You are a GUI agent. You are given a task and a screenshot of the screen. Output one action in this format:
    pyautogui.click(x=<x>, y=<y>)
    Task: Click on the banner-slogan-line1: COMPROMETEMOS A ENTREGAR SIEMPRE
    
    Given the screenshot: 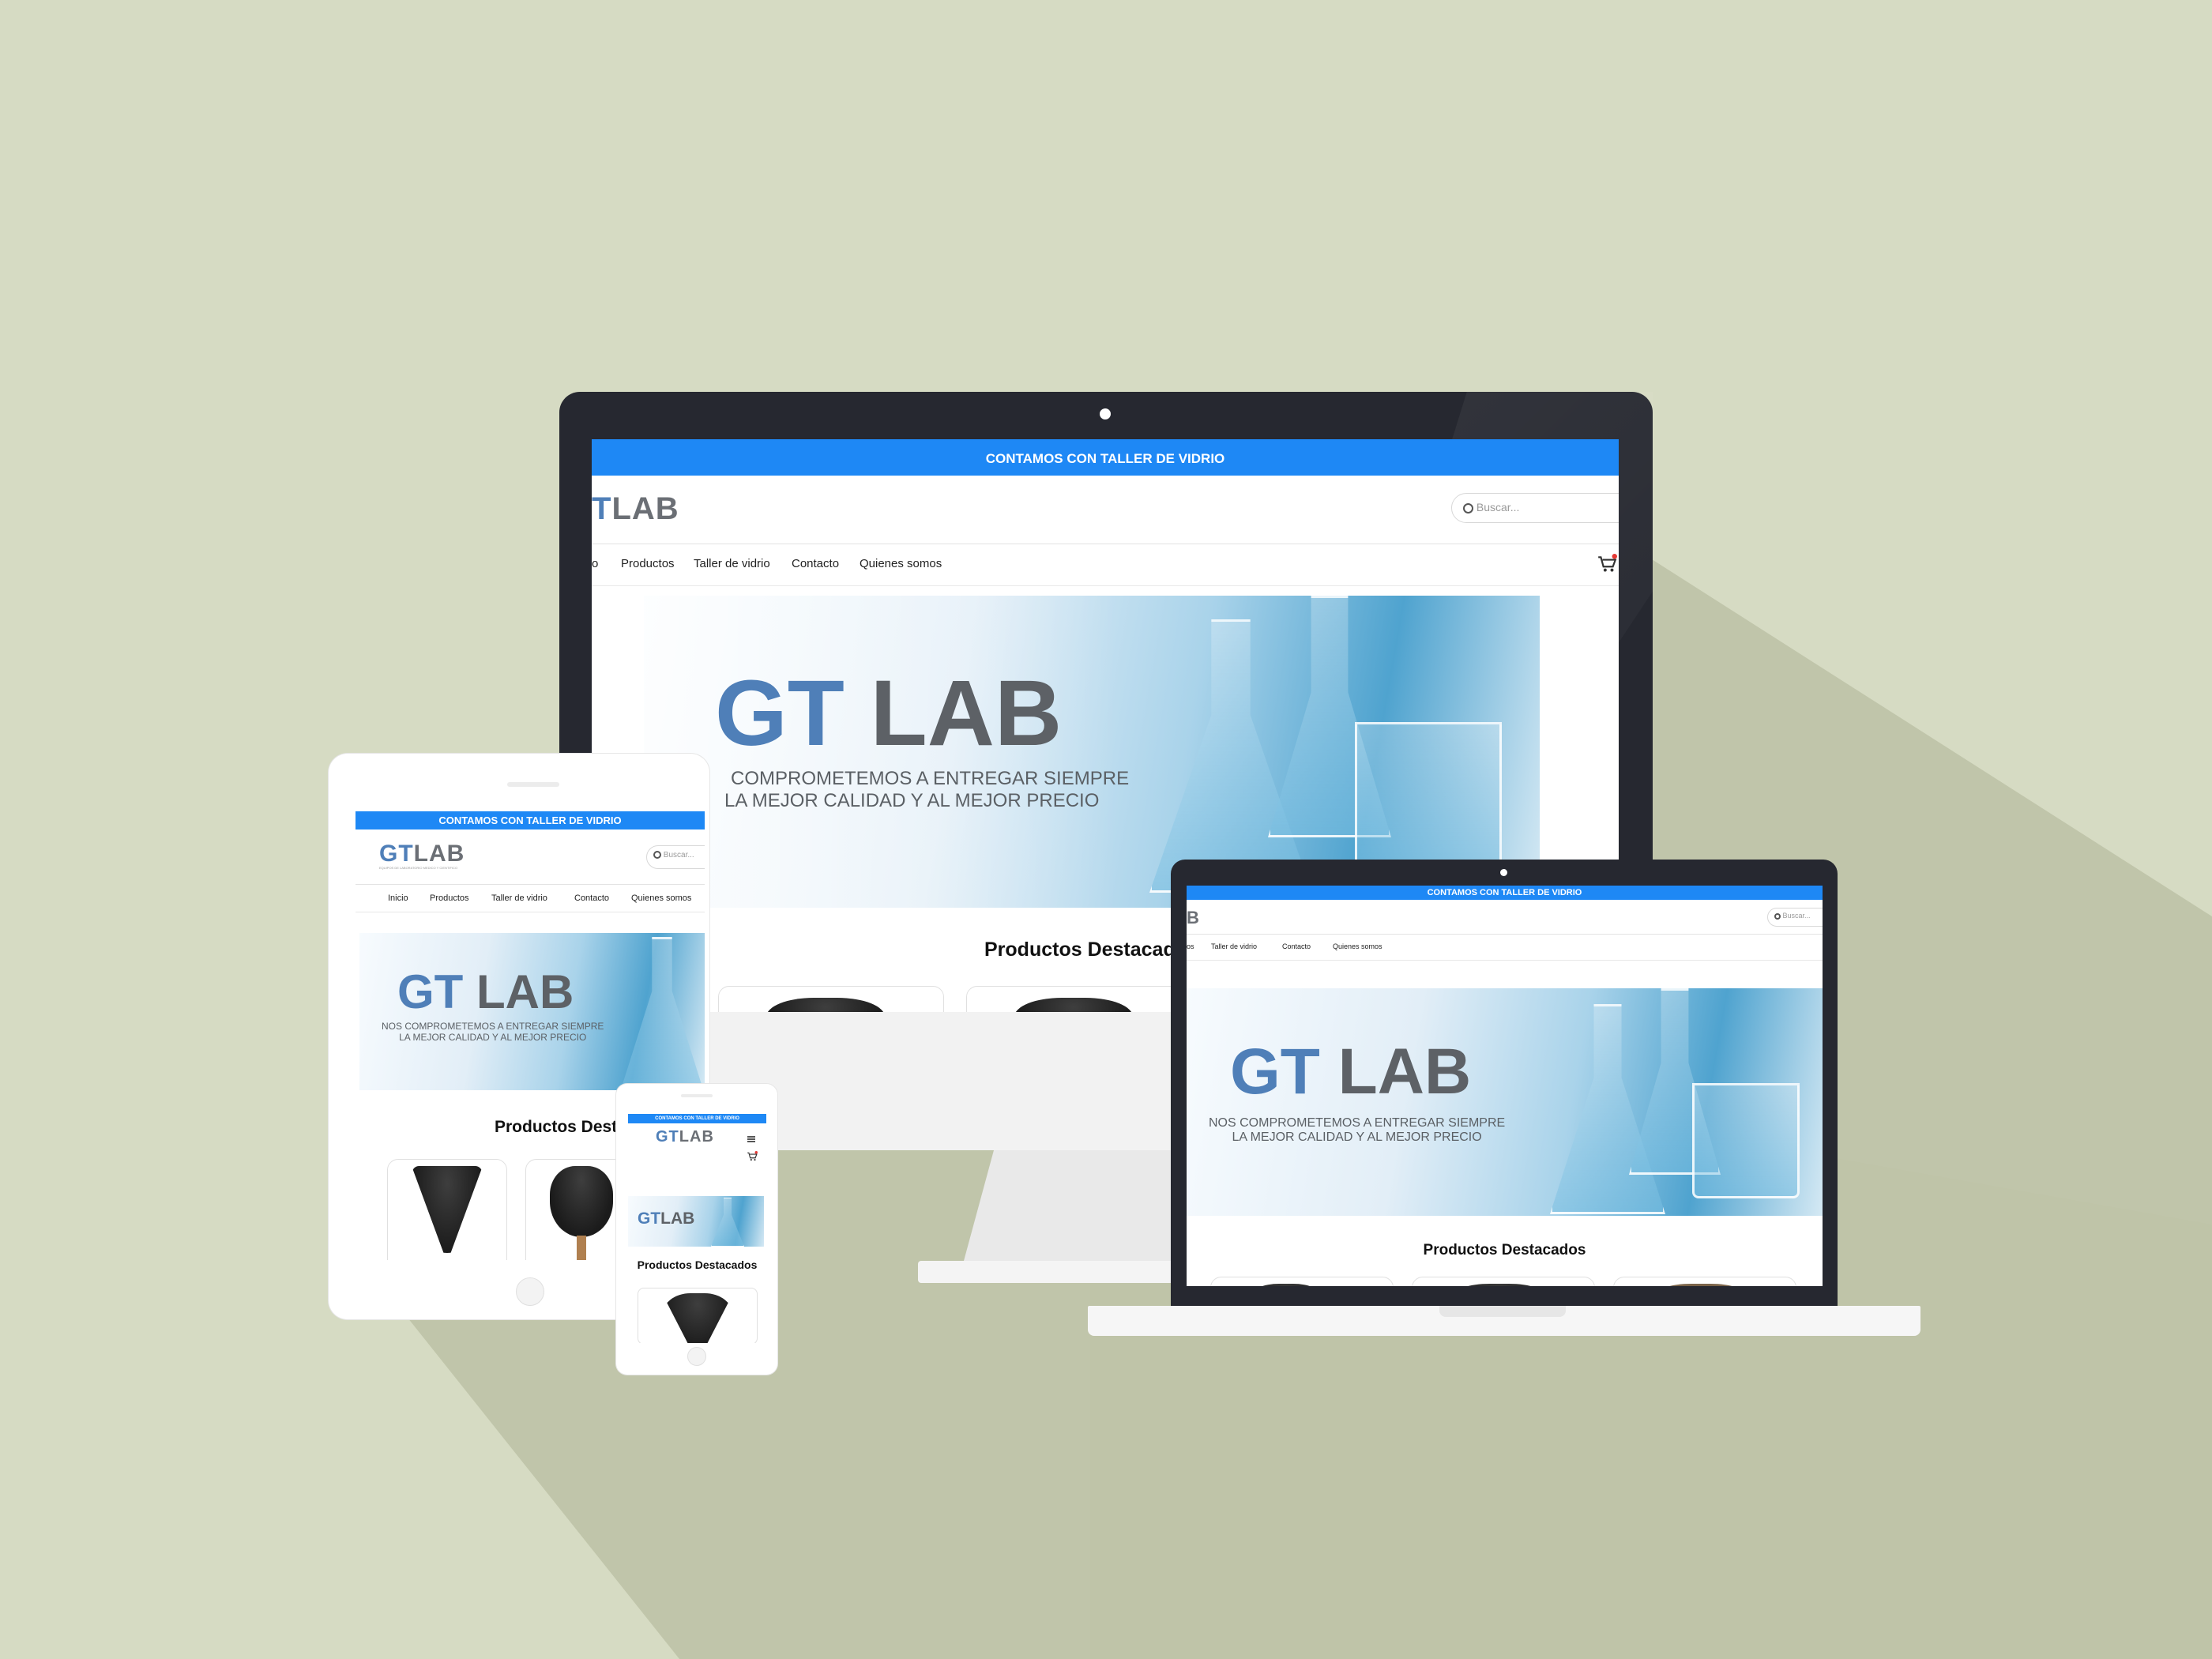 What is the action you would take?
    pyautogui.click(x=931, y=779)
    